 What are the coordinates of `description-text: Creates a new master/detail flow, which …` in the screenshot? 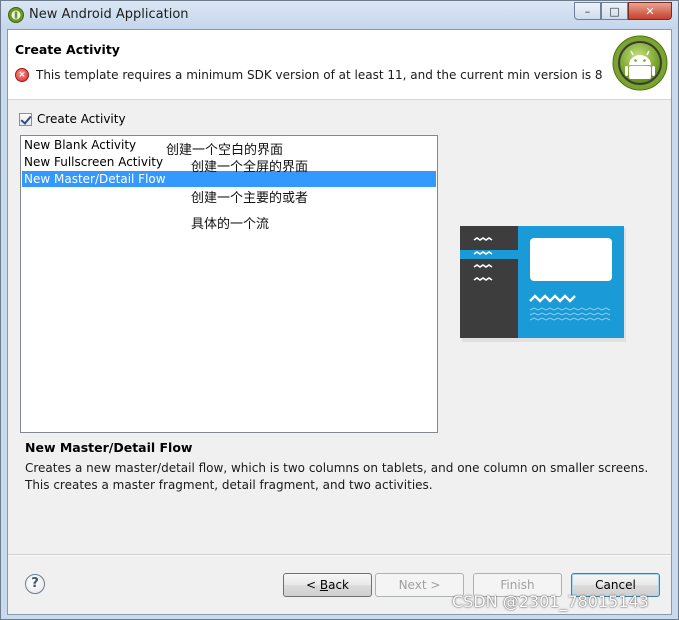 It's located at (337, 476).